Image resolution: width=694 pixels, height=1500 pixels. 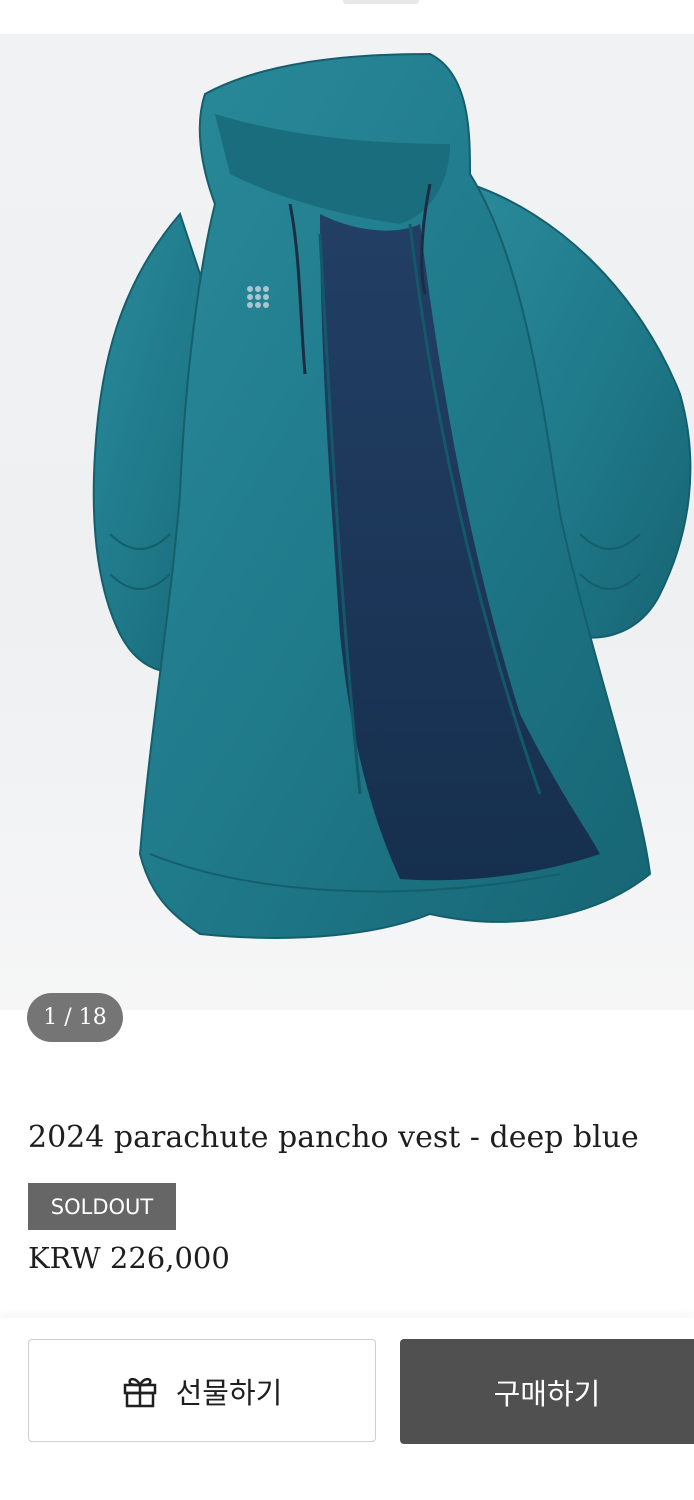 What do you see at coordinates (75, 1017) in the screenshot?
I see `image-counter: 1 / 18` at bounding box center [75, 1017].